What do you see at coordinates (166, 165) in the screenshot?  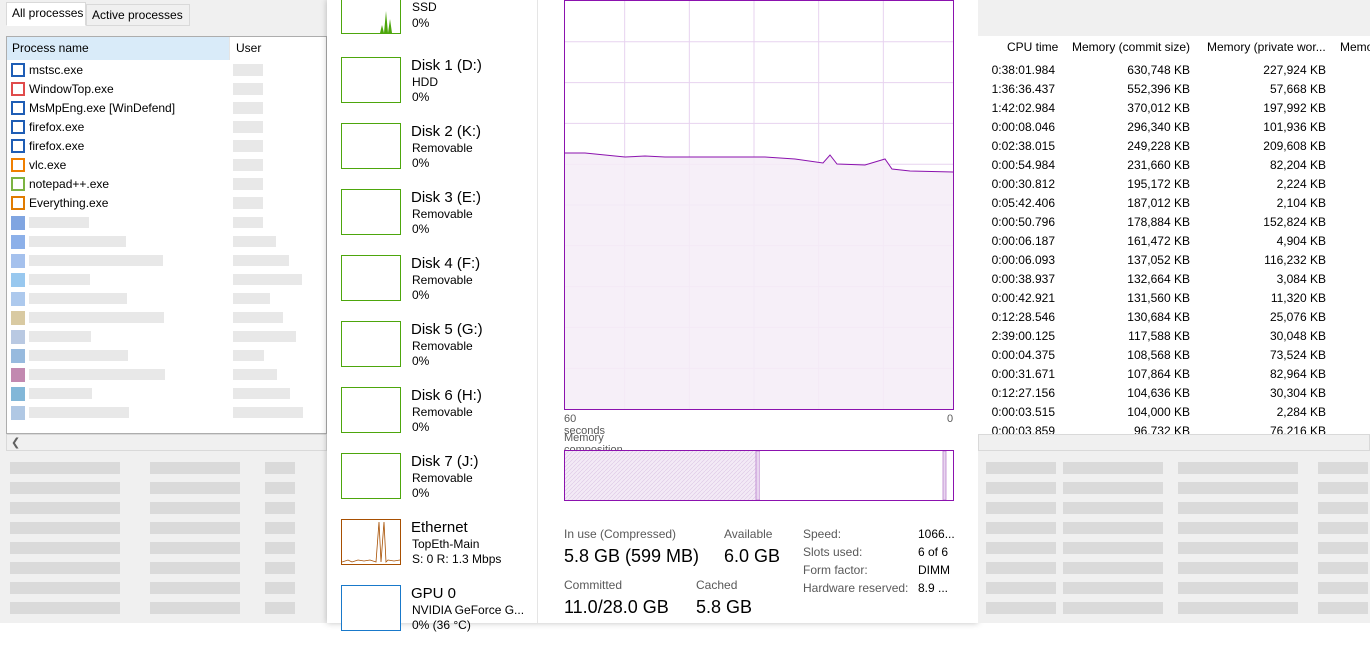 I see `process-row: vlc.exe` at bounding box center [166, 165].